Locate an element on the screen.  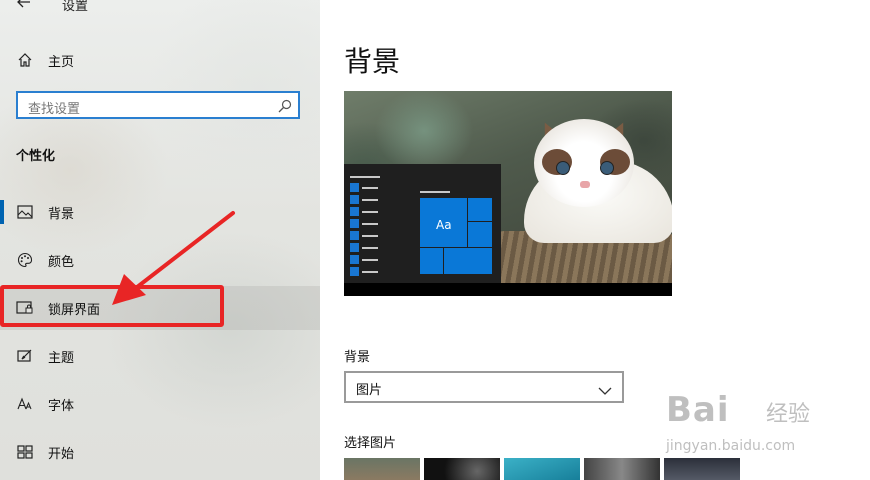
tile-aa-label: Aa is located at coordinates (444, 225).